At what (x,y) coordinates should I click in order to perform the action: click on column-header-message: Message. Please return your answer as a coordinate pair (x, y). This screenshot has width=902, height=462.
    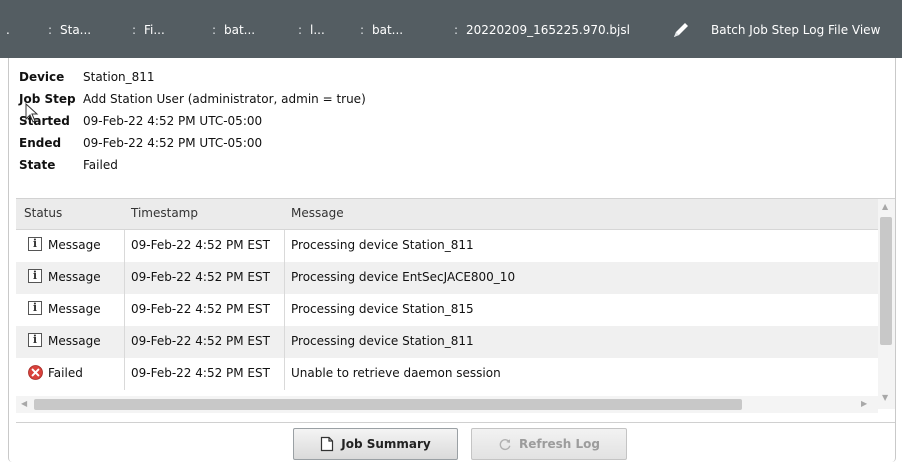
    Looking at the image, I should click on (317, 213).